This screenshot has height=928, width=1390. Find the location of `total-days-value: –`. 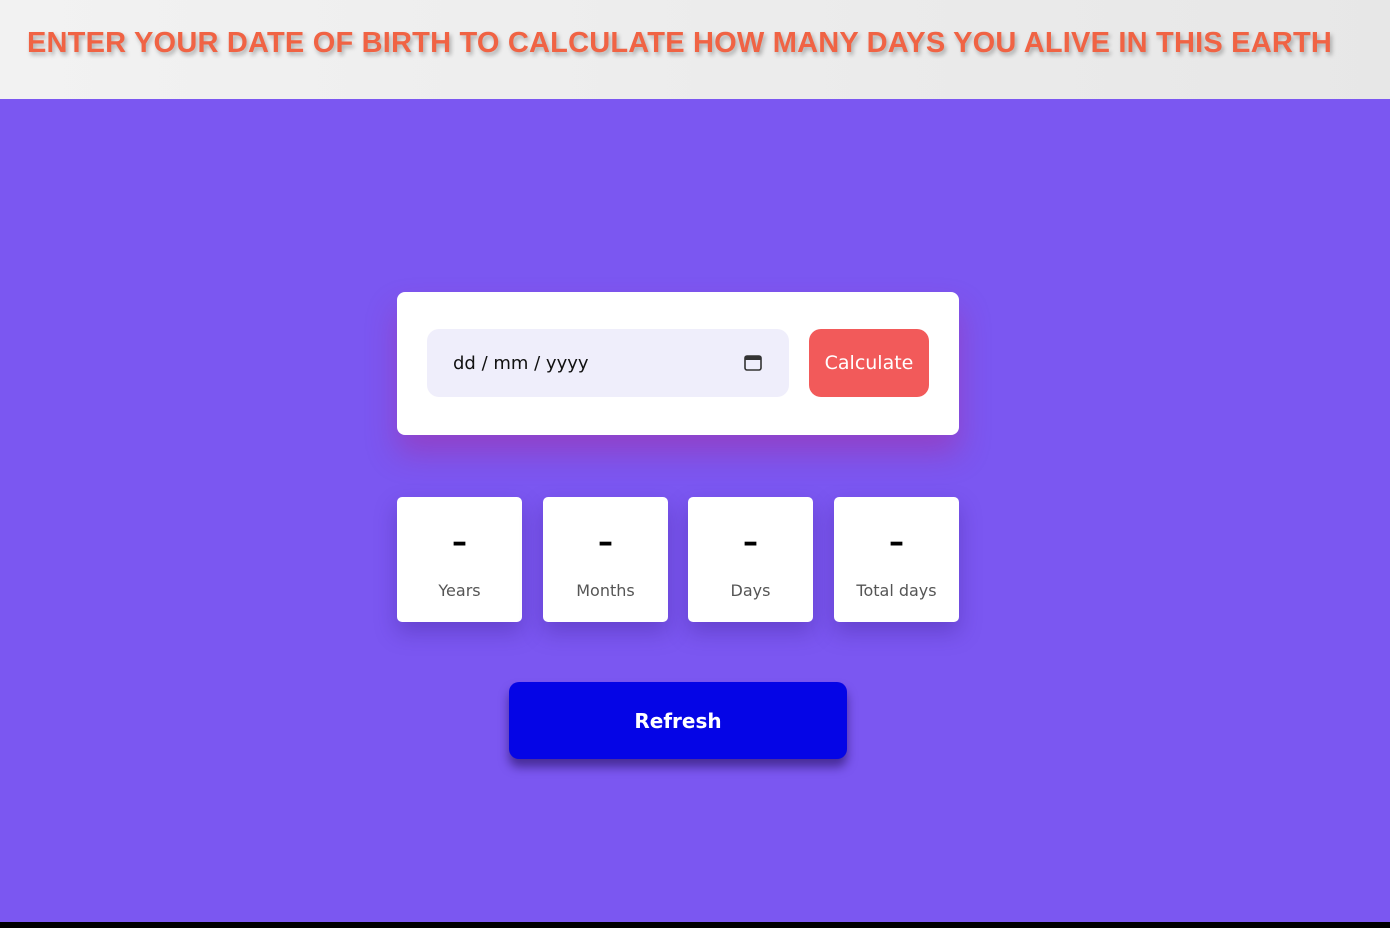

total-days-value: – is located at coordinates (896, 542).